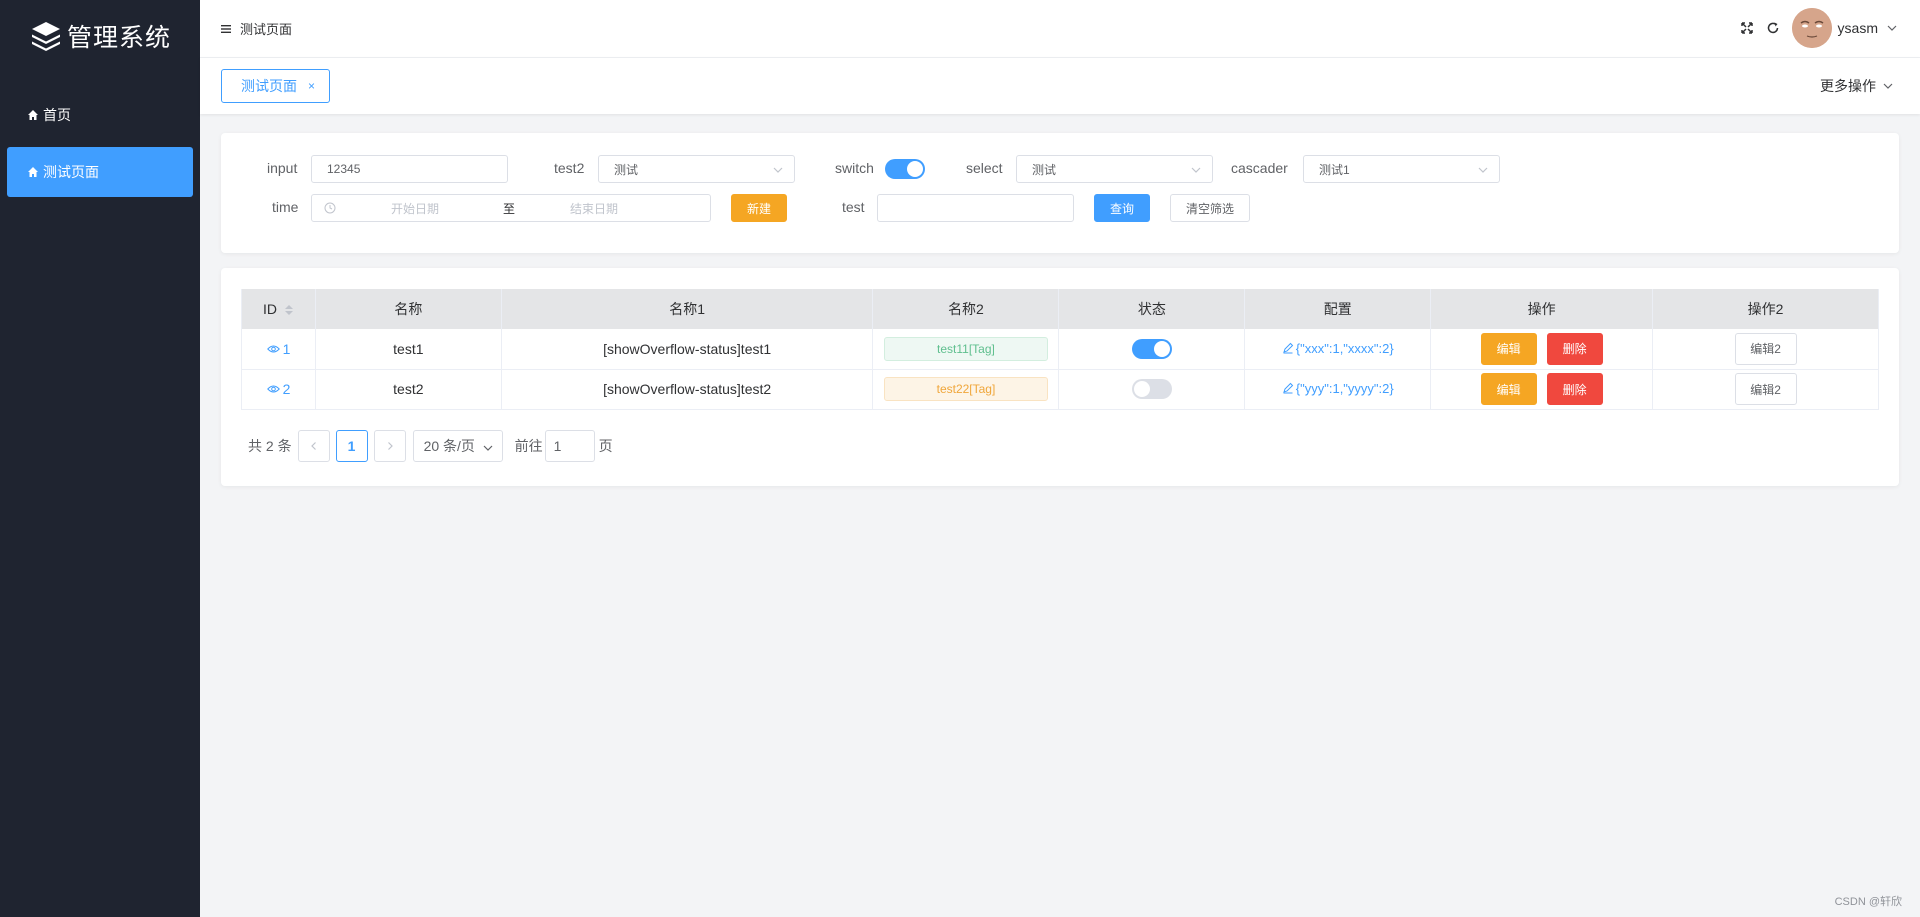 Image resolution: width=1920 pixels, height=917 pixels. What do you see at coordinates (269, 86) in the screenshot?
I see `tab-label: 测试页面` at bounding box center [269, 86].